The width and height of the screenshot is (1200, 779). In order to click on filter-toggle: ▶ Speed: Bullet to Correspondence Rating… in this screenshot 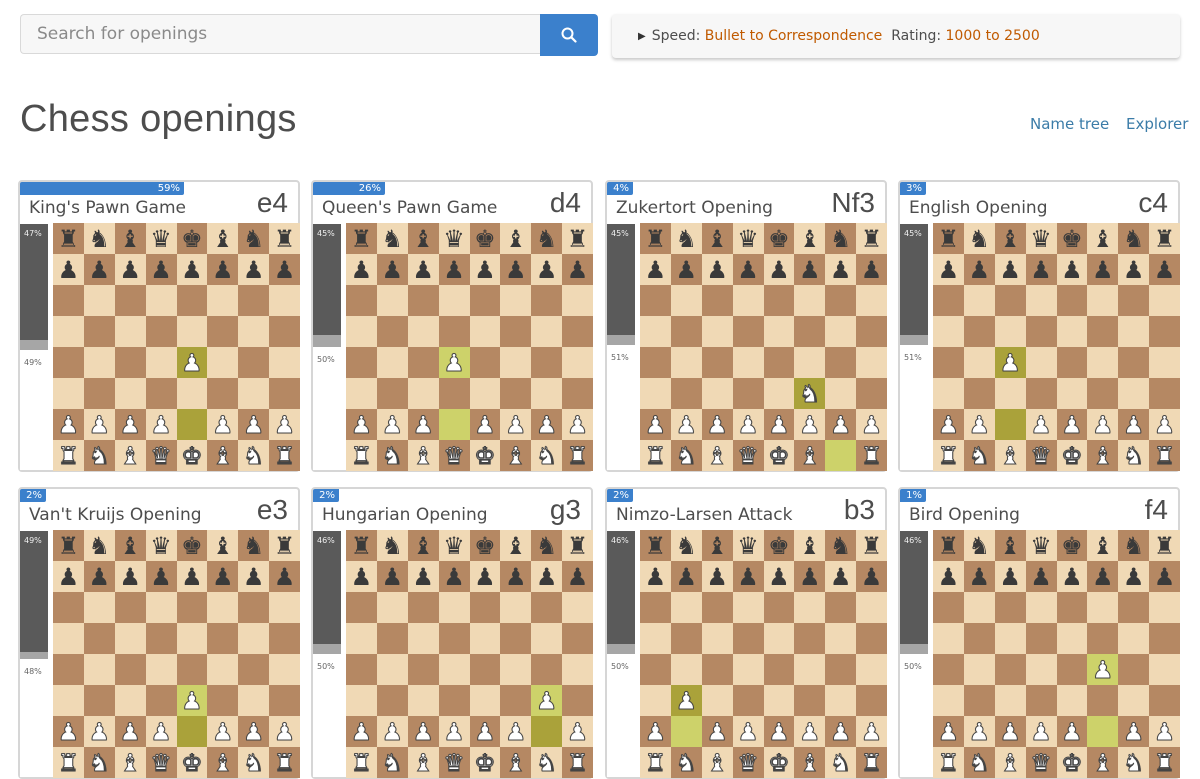, I will do `click(896, 36)`.